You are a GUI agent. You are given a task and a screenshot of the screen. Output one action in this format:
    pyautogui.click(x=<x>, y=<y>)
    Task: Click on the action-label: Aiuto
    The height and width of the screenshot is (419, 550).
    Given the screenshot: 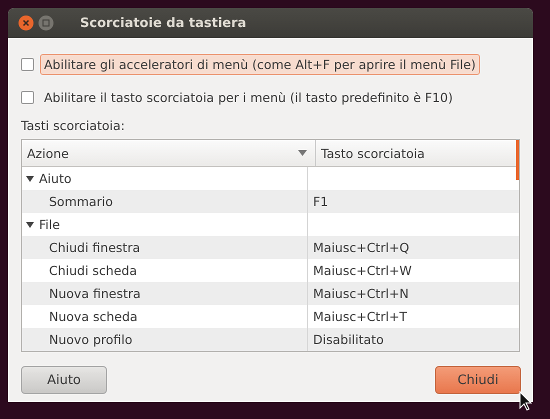 What is the action you would take?
    pyautogui.click(x=55, y=178)
    